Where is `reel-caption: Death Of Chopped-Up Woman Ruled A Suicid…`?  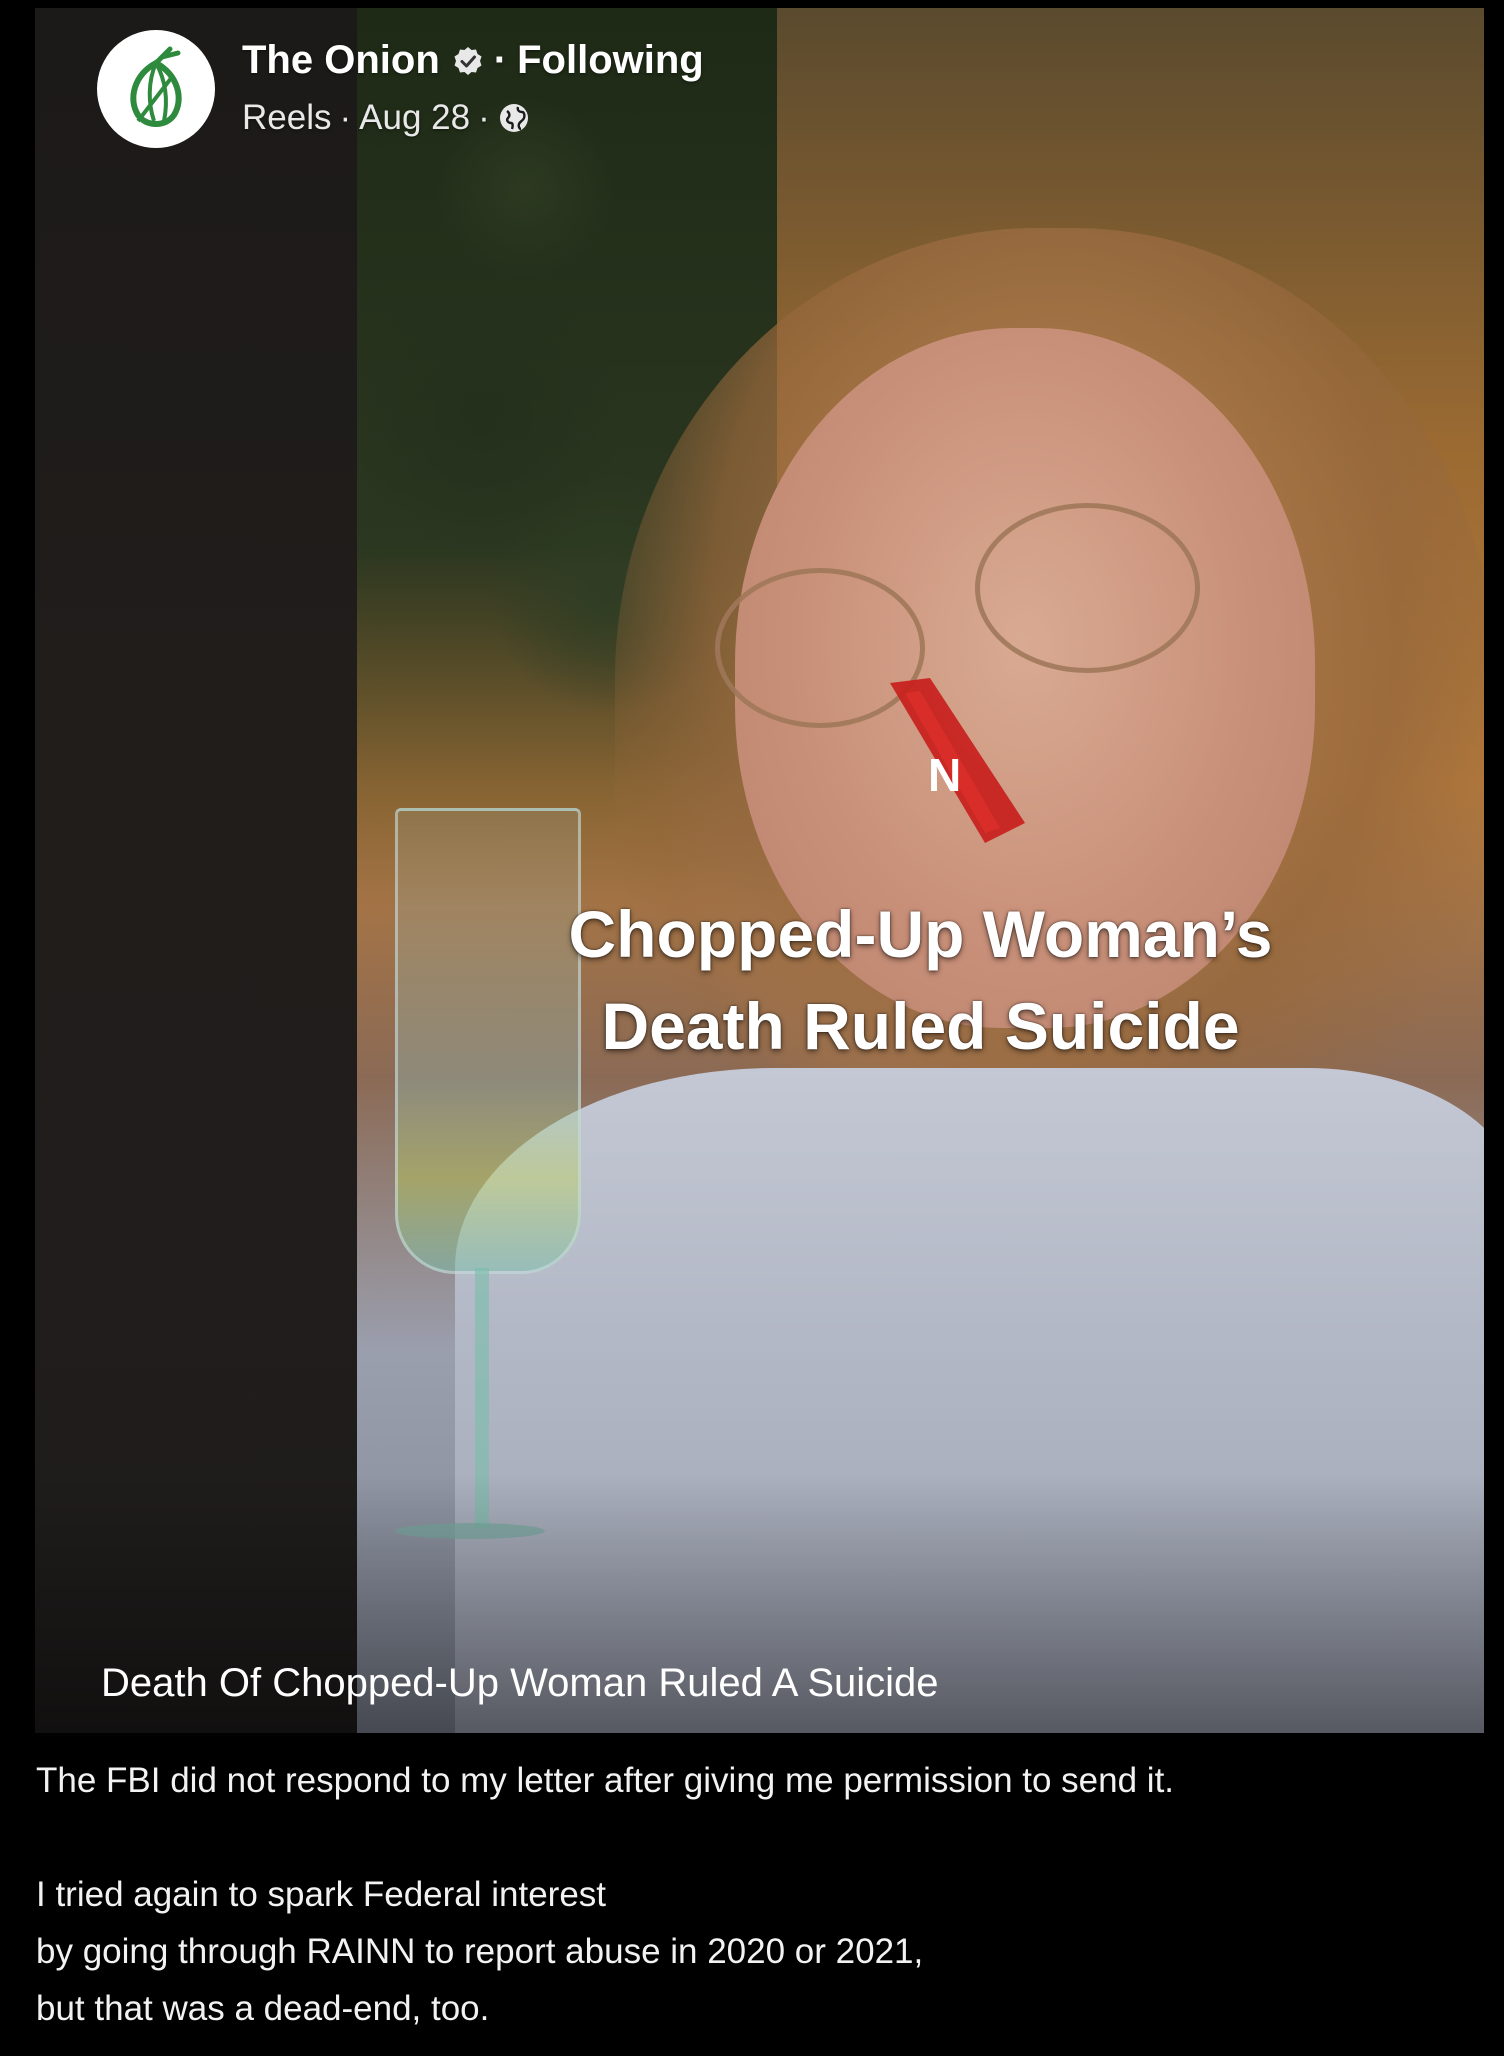
reel-caption: Death Of Chopped-Up Woman Ruled A Suicid… is located at coordinates (520, 1683).